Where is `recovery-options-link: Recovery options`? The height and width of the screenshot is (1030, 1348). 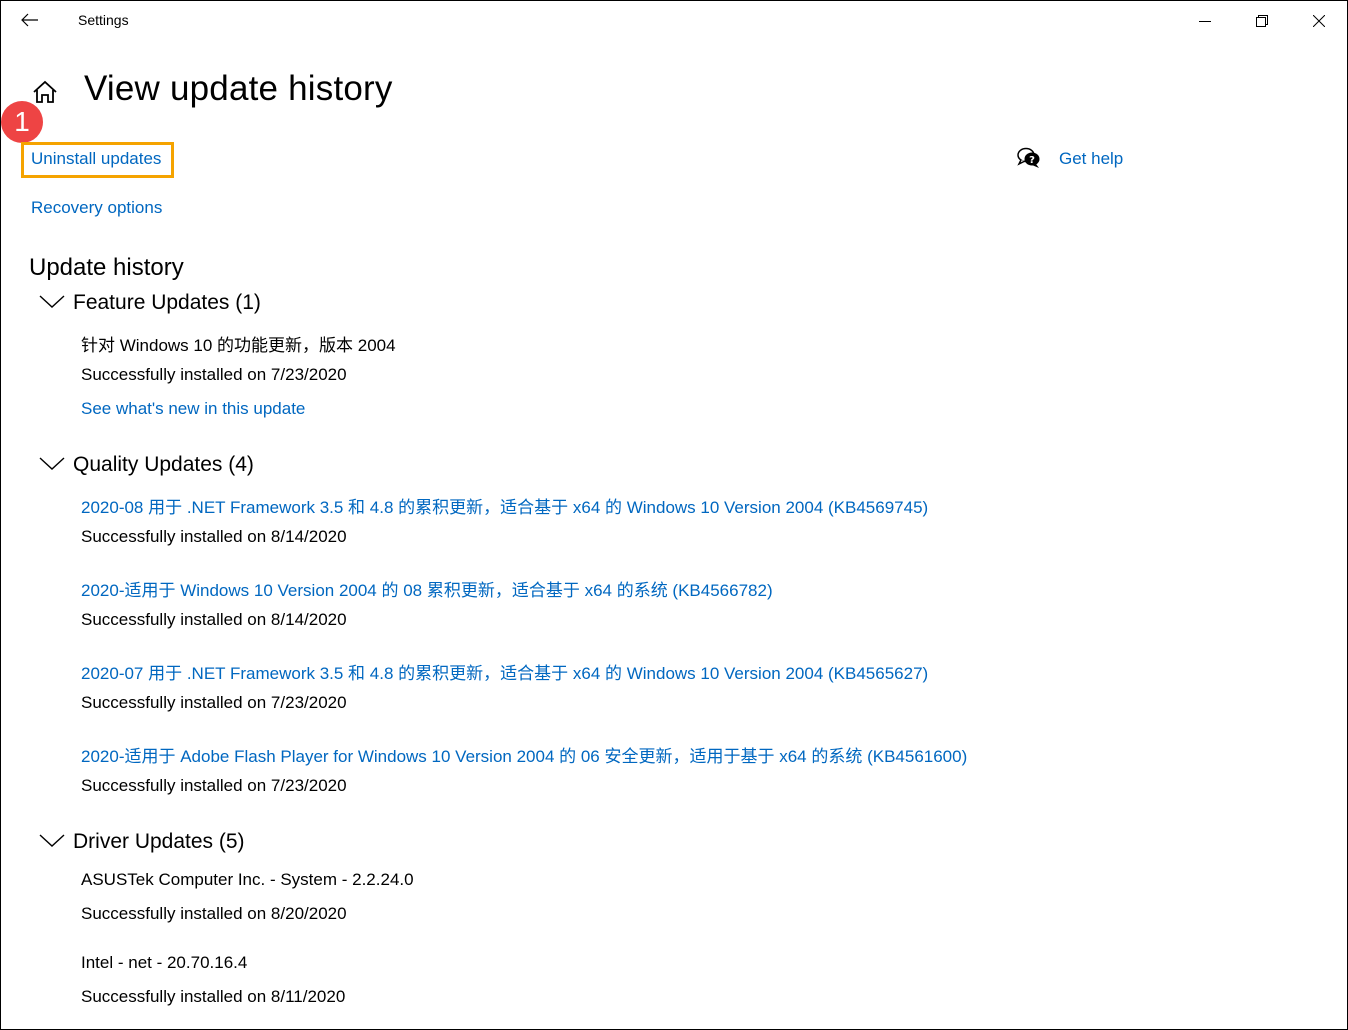
recovery-options-link: Recovery options is located at coordinates (96, 208).